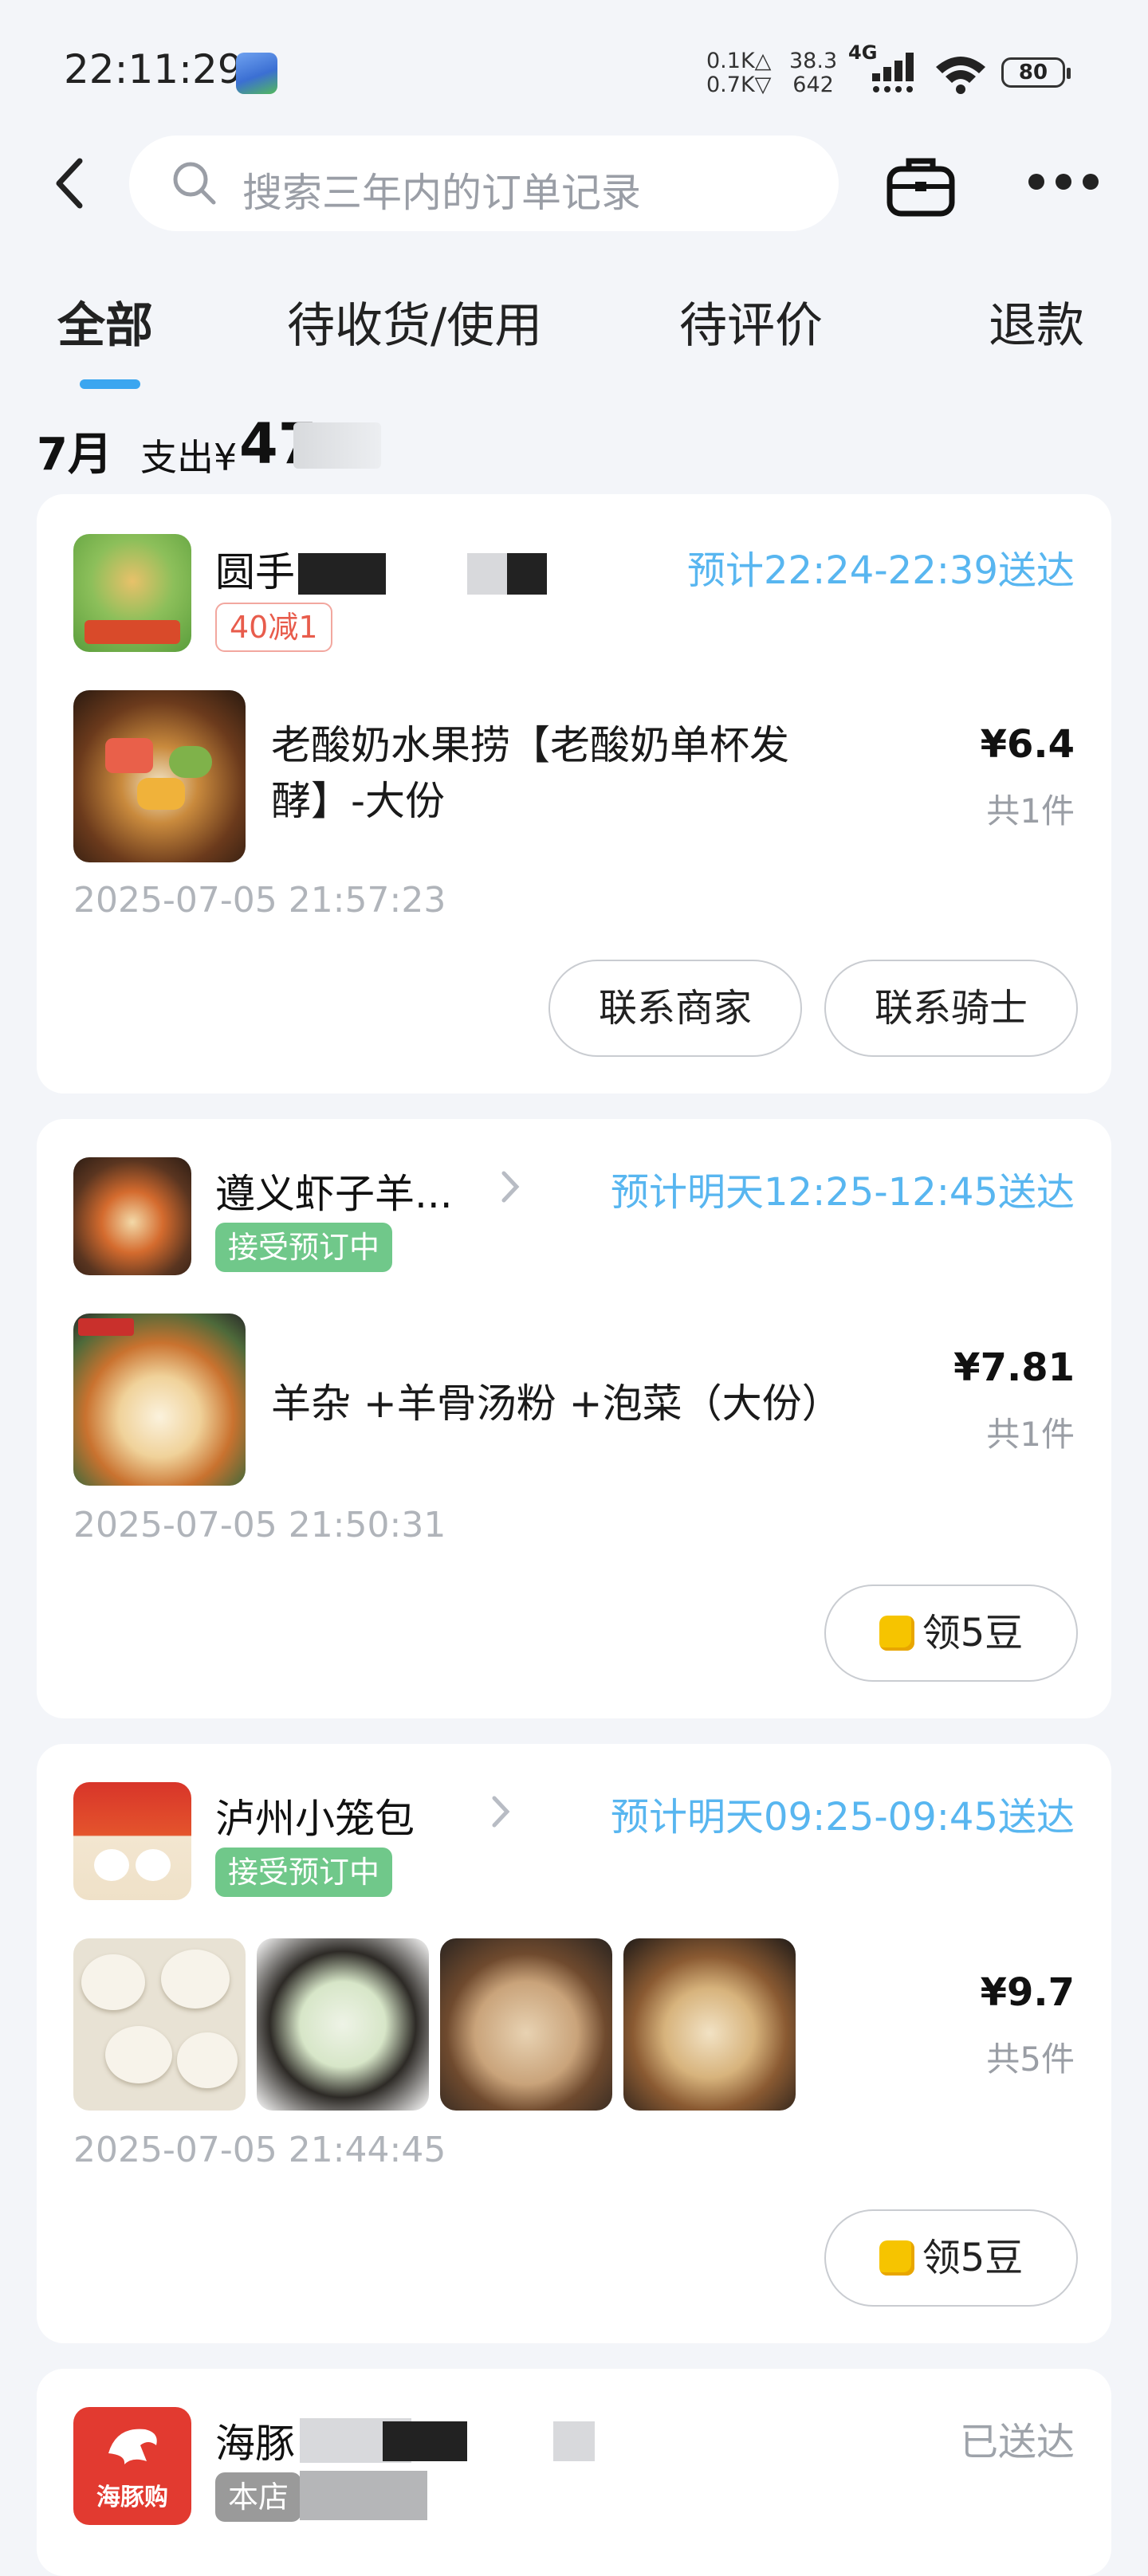 The image size is (1148, 2576). I want to click on tab-pending-review: 待评价, so click(751, 321).